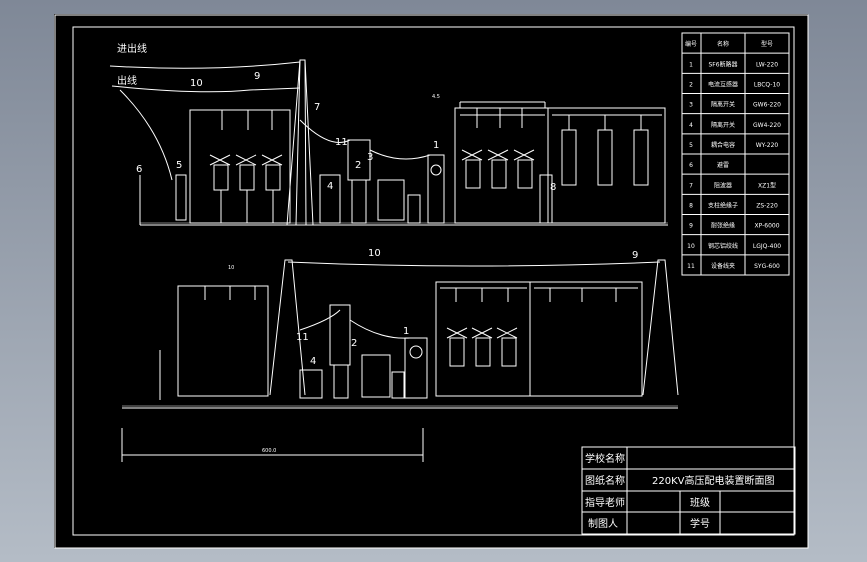 This screenshot has height=562, width=867. Describe the element at coordinates (723, 84) in the screenshot. I see `parts-table-cell: 电流互感器` at that location.